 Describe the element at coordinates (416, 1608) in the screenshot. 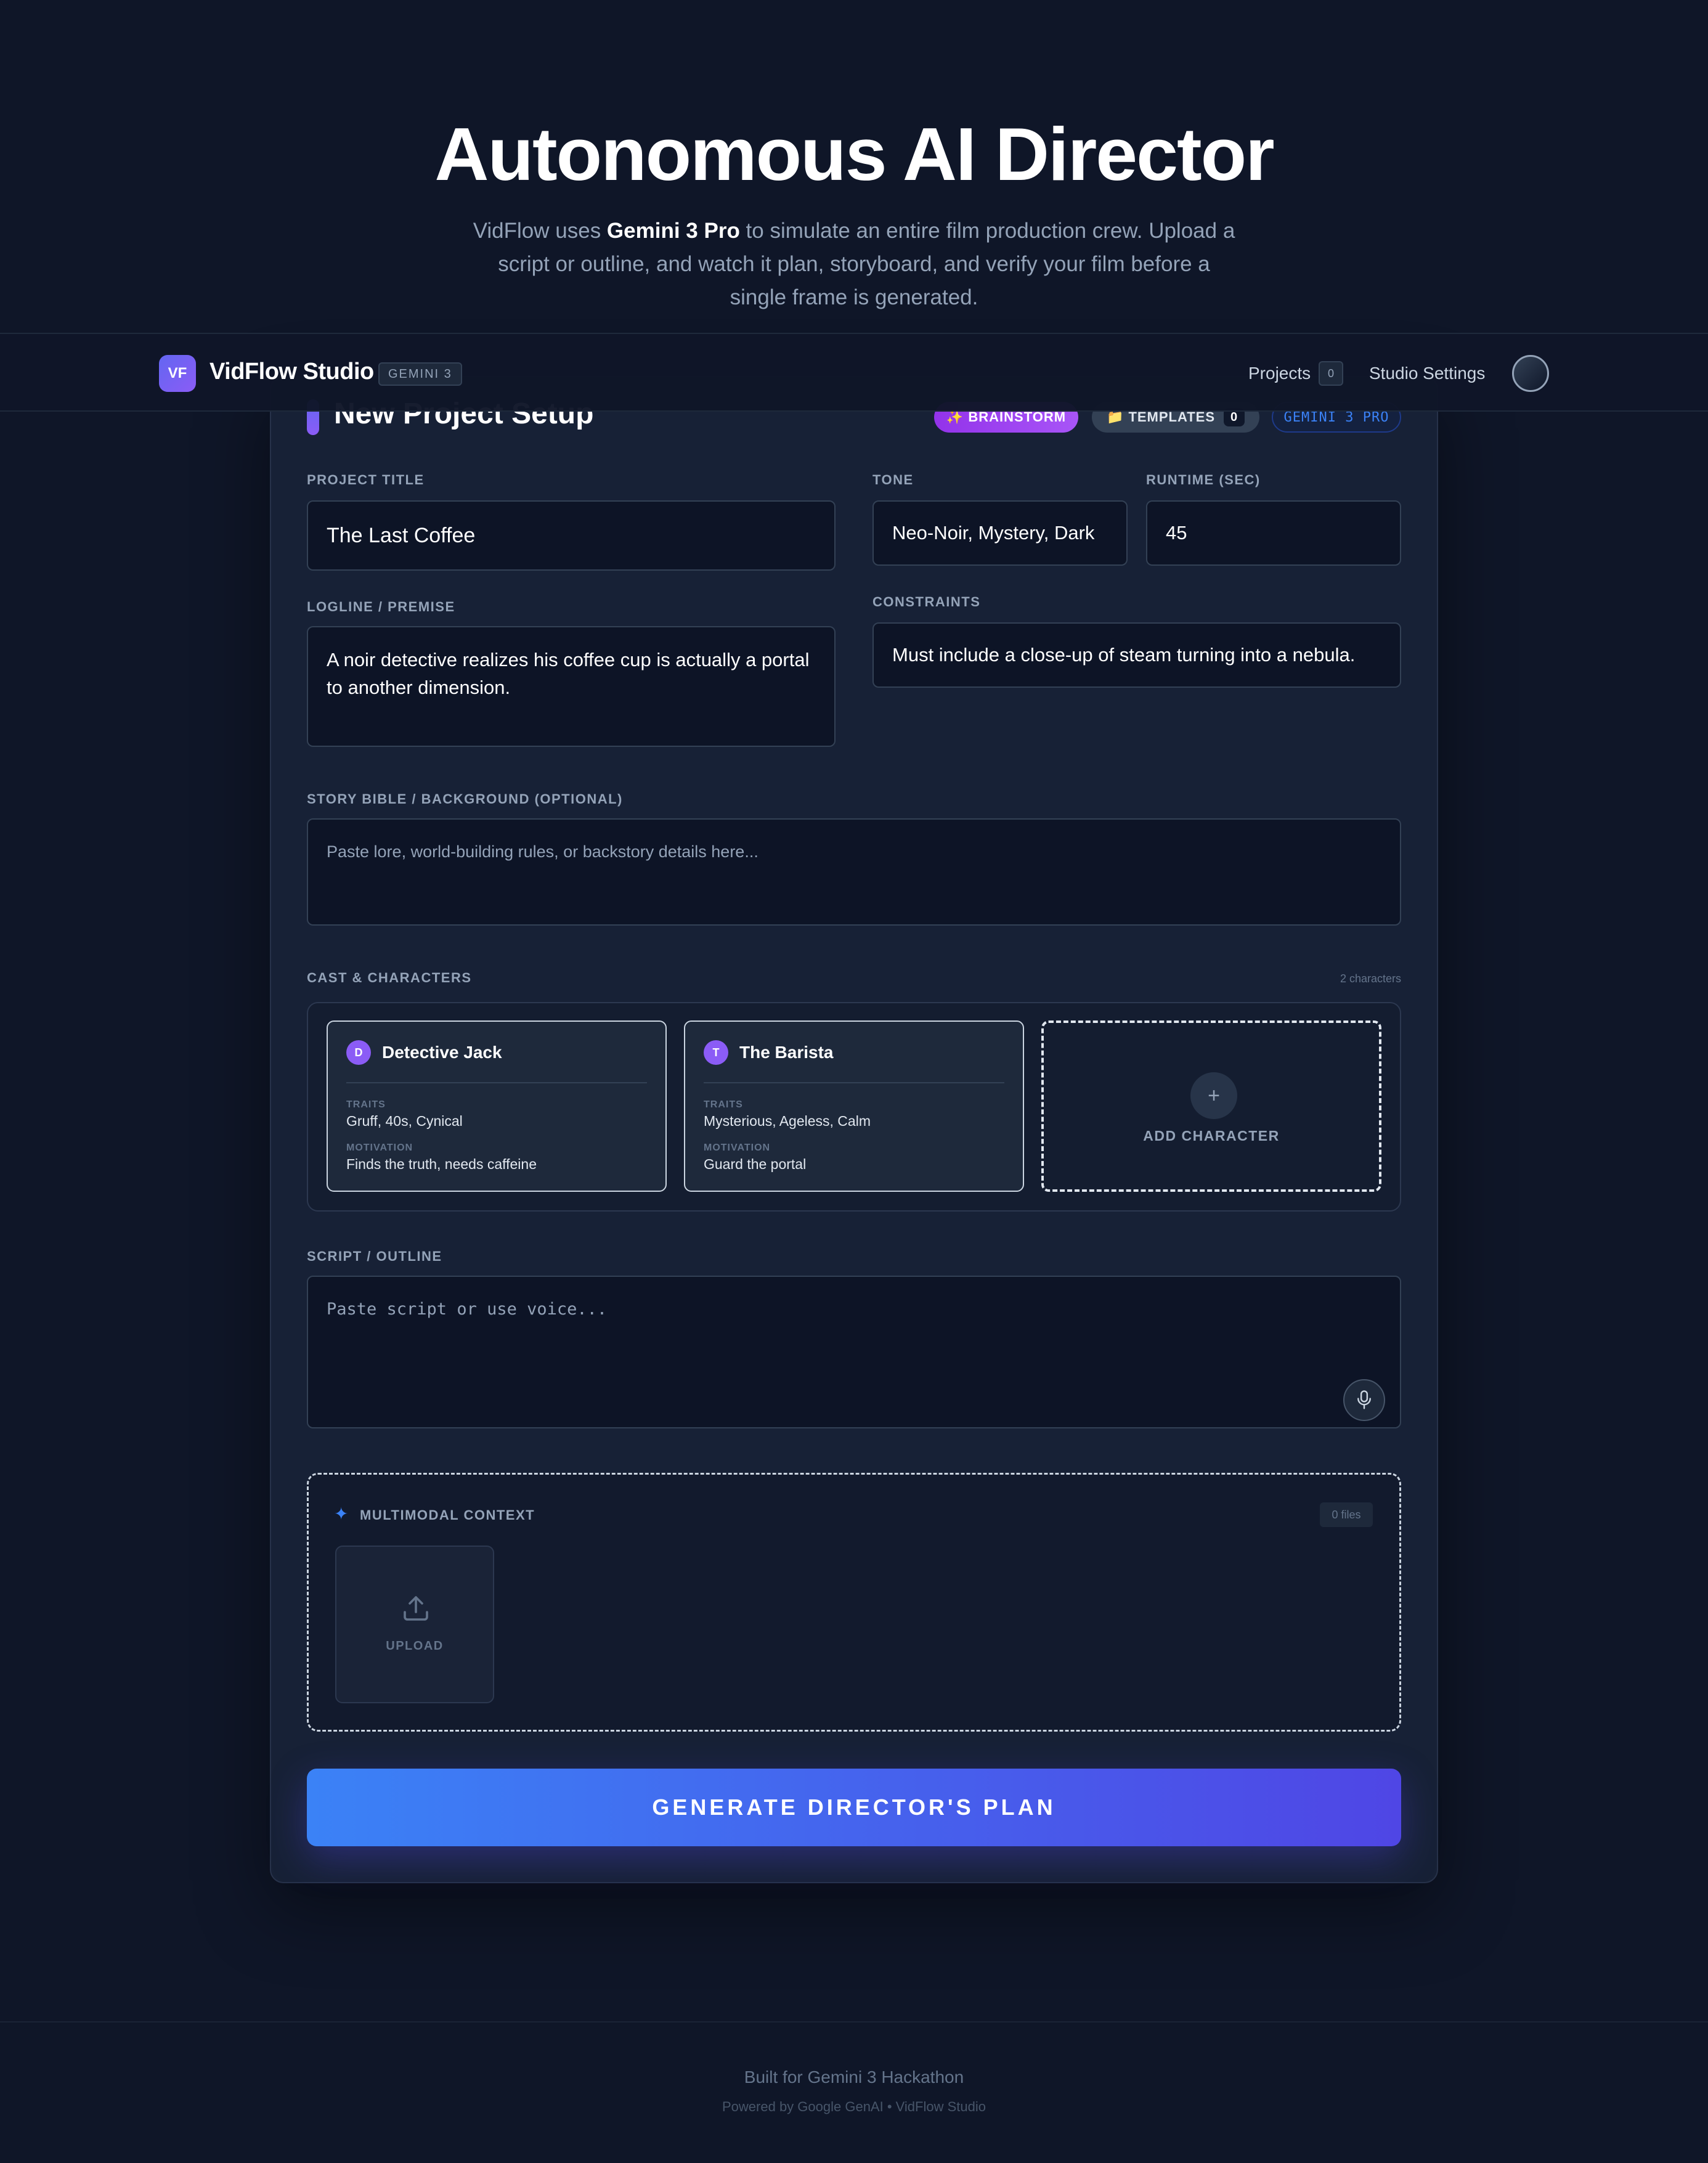

I see `upload-icon` at that location.